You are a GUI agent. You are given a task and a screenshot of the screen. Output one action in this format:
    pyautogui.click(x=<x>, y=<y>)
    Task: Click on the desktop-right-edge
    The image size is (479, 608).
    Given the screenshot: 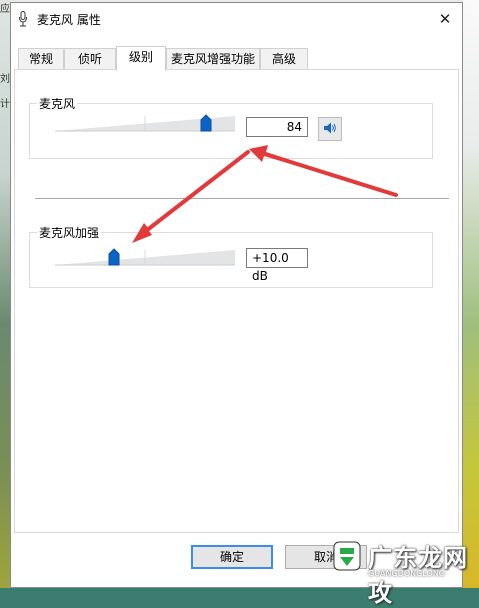 What is the action you would take?
    pyautogui.click(x=471, y=294)
    